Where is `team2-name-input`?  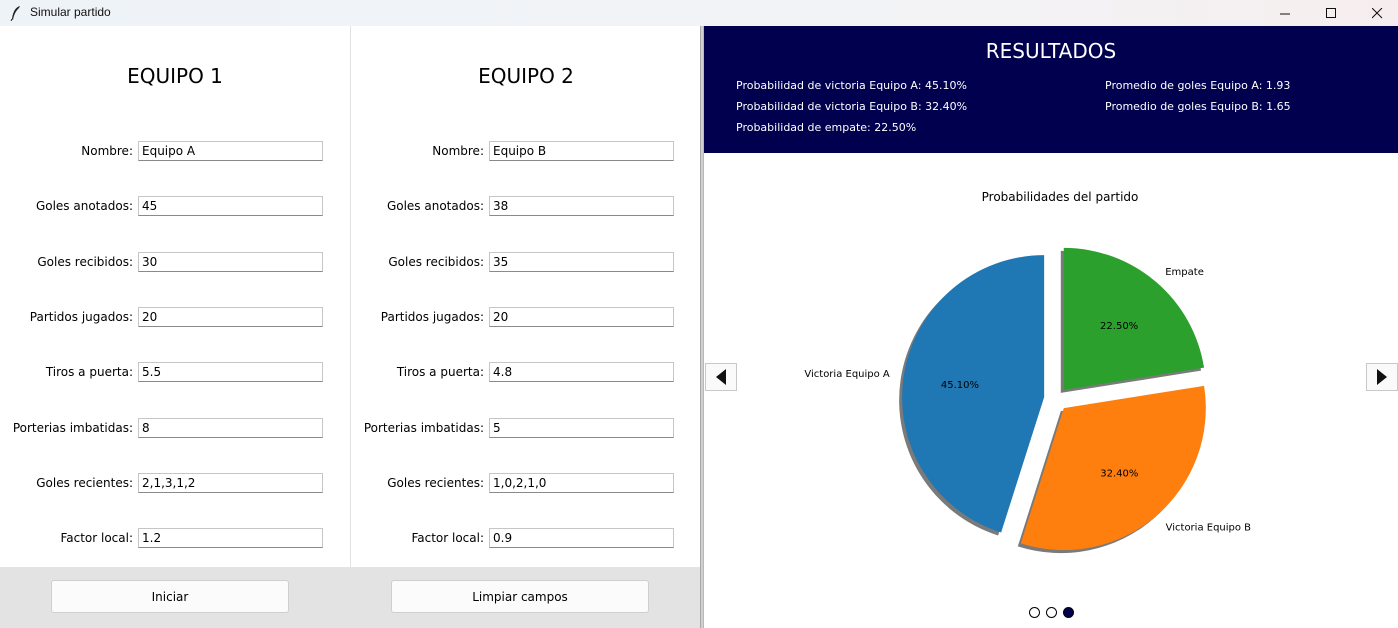
team2-name-input is located at coordinates (581, 151).